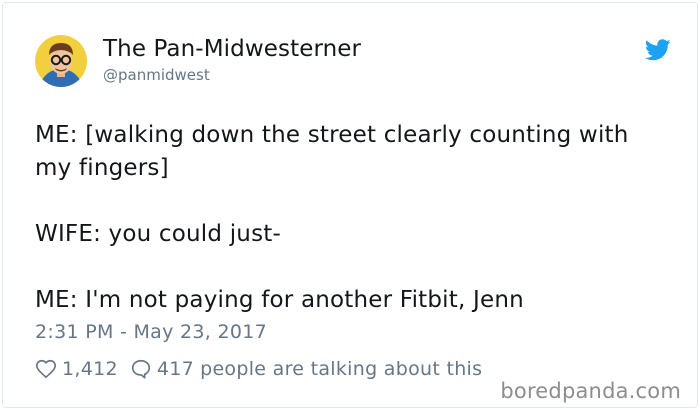 This screenshot has width=700, height=410. I want to click on talking-about-text: people are talking about this, so click(341, 369).